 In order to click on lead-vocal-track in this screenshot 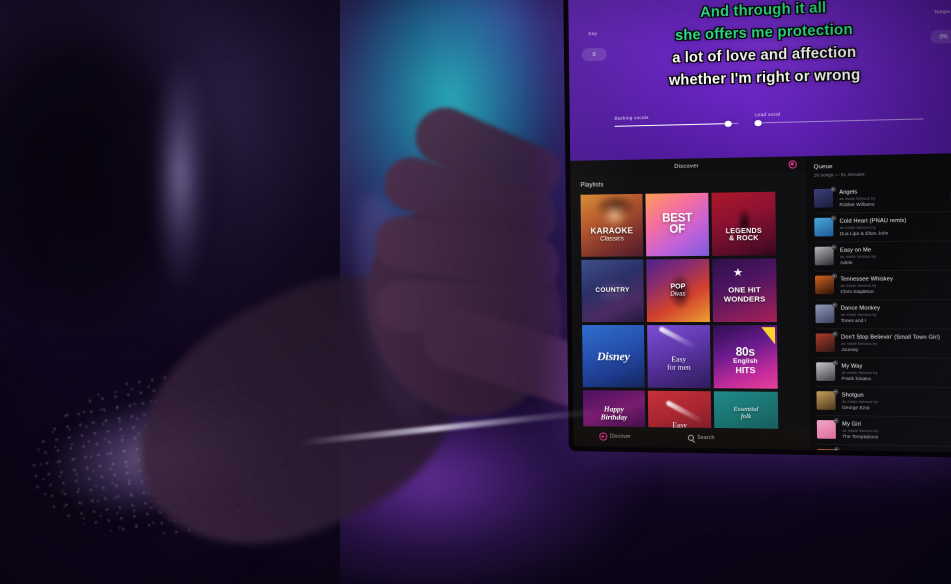, I will do `click(839, 122)`.